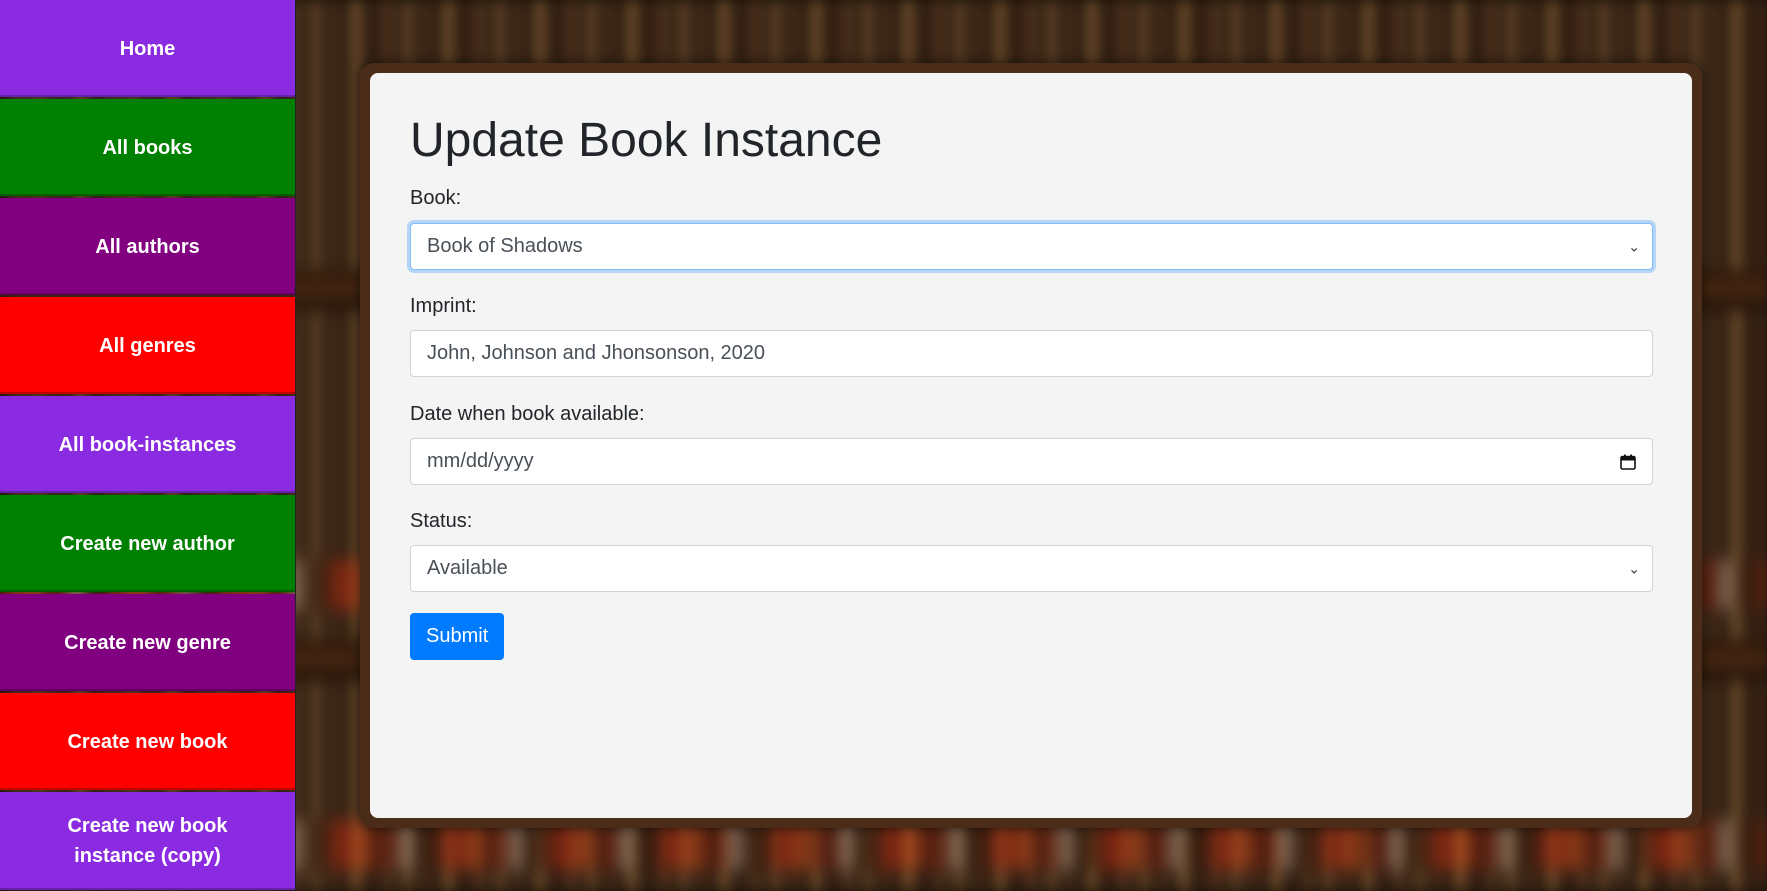 The height and width of the screenshot is (891, 1767). Describe the element at coordinates (480, 461) in the screenshot. I see `date-input-placeholder: mm/dd/yyyy` at that location.